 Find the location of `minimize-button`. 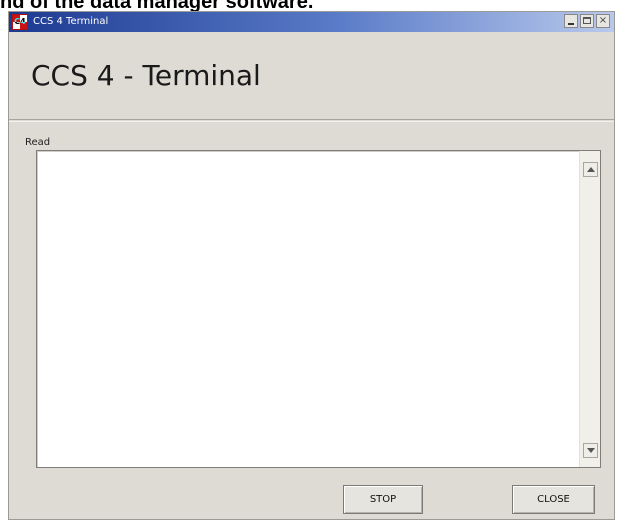

minimize-button is located at coordinates (571, 21).